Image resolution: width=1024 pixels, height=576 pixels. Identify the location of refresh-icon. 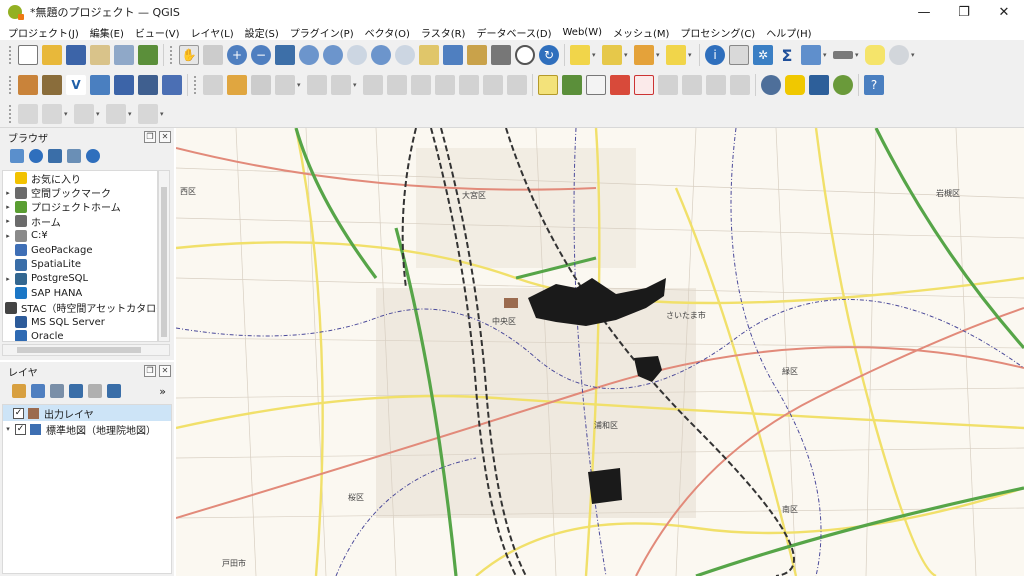
(36, 156).